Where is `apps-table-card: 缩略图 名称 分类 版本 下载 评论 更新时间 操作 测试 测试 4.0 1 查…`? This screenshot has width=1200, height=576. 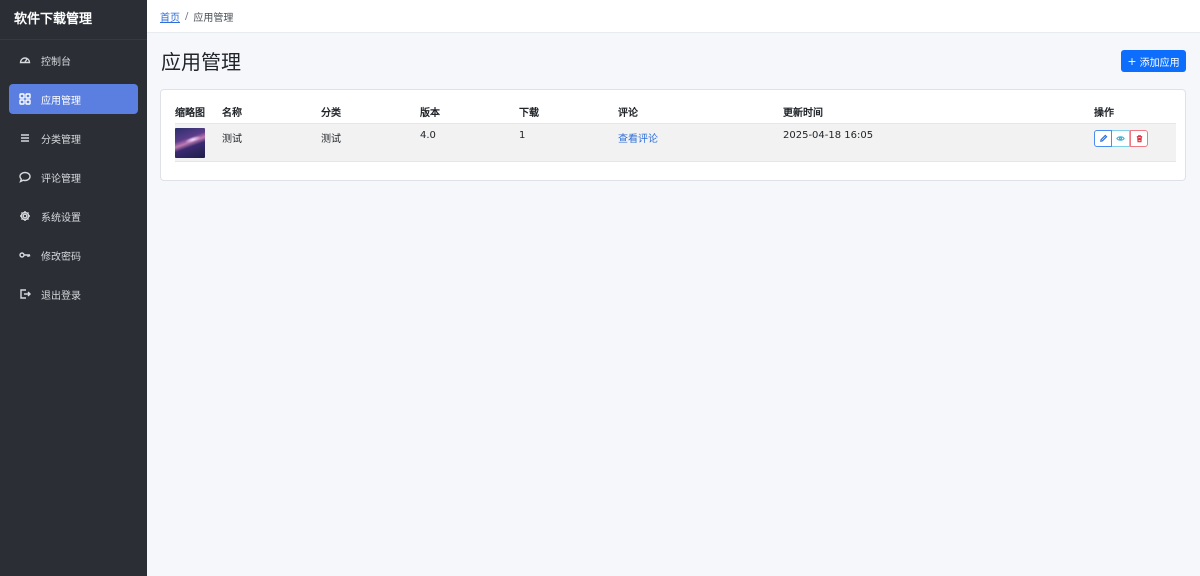
apps-table-card: 缩略图 名称 分类 版本 下载 评论 更新时间 操作 测试 测试 4.0 1 查… is located at coordinates (673, 135).